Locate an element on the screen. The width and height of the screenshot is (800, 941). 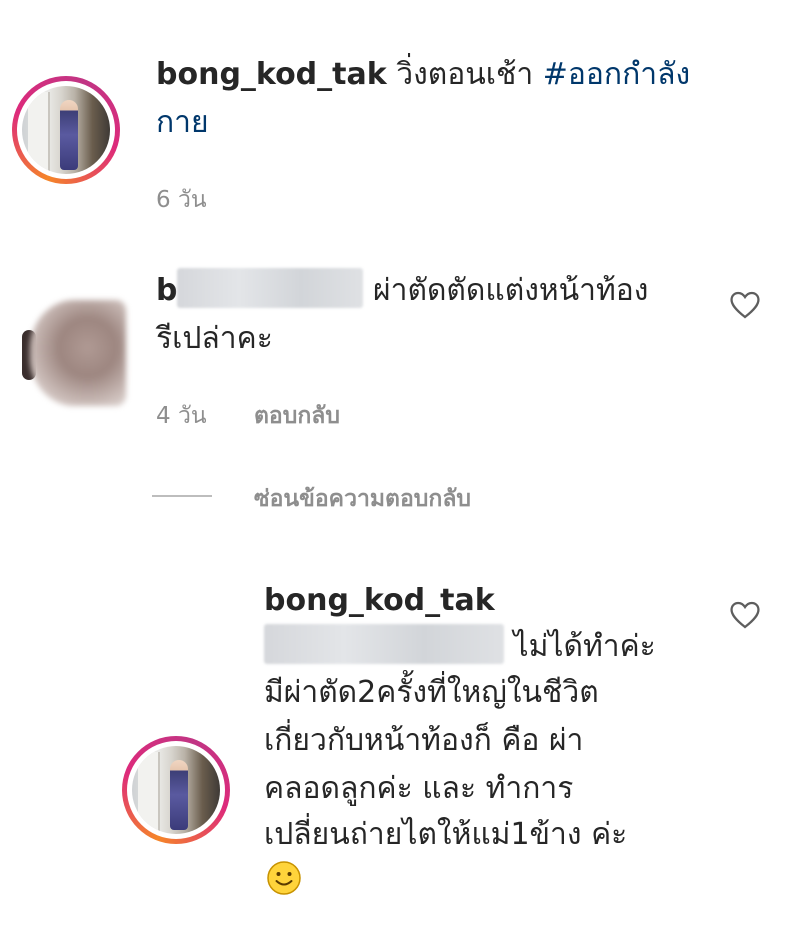
reply-avatar is located at coordinates (176, 790).